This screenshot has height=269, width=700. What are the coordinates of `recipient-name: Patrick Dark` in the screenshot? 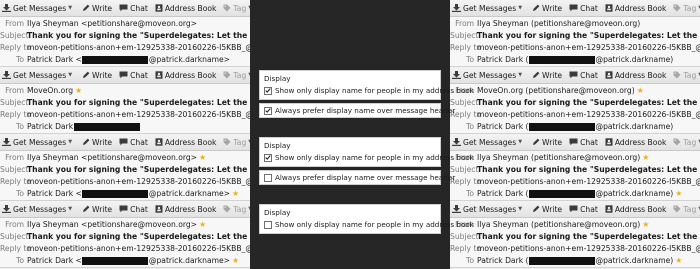 It's located at (50, 126).